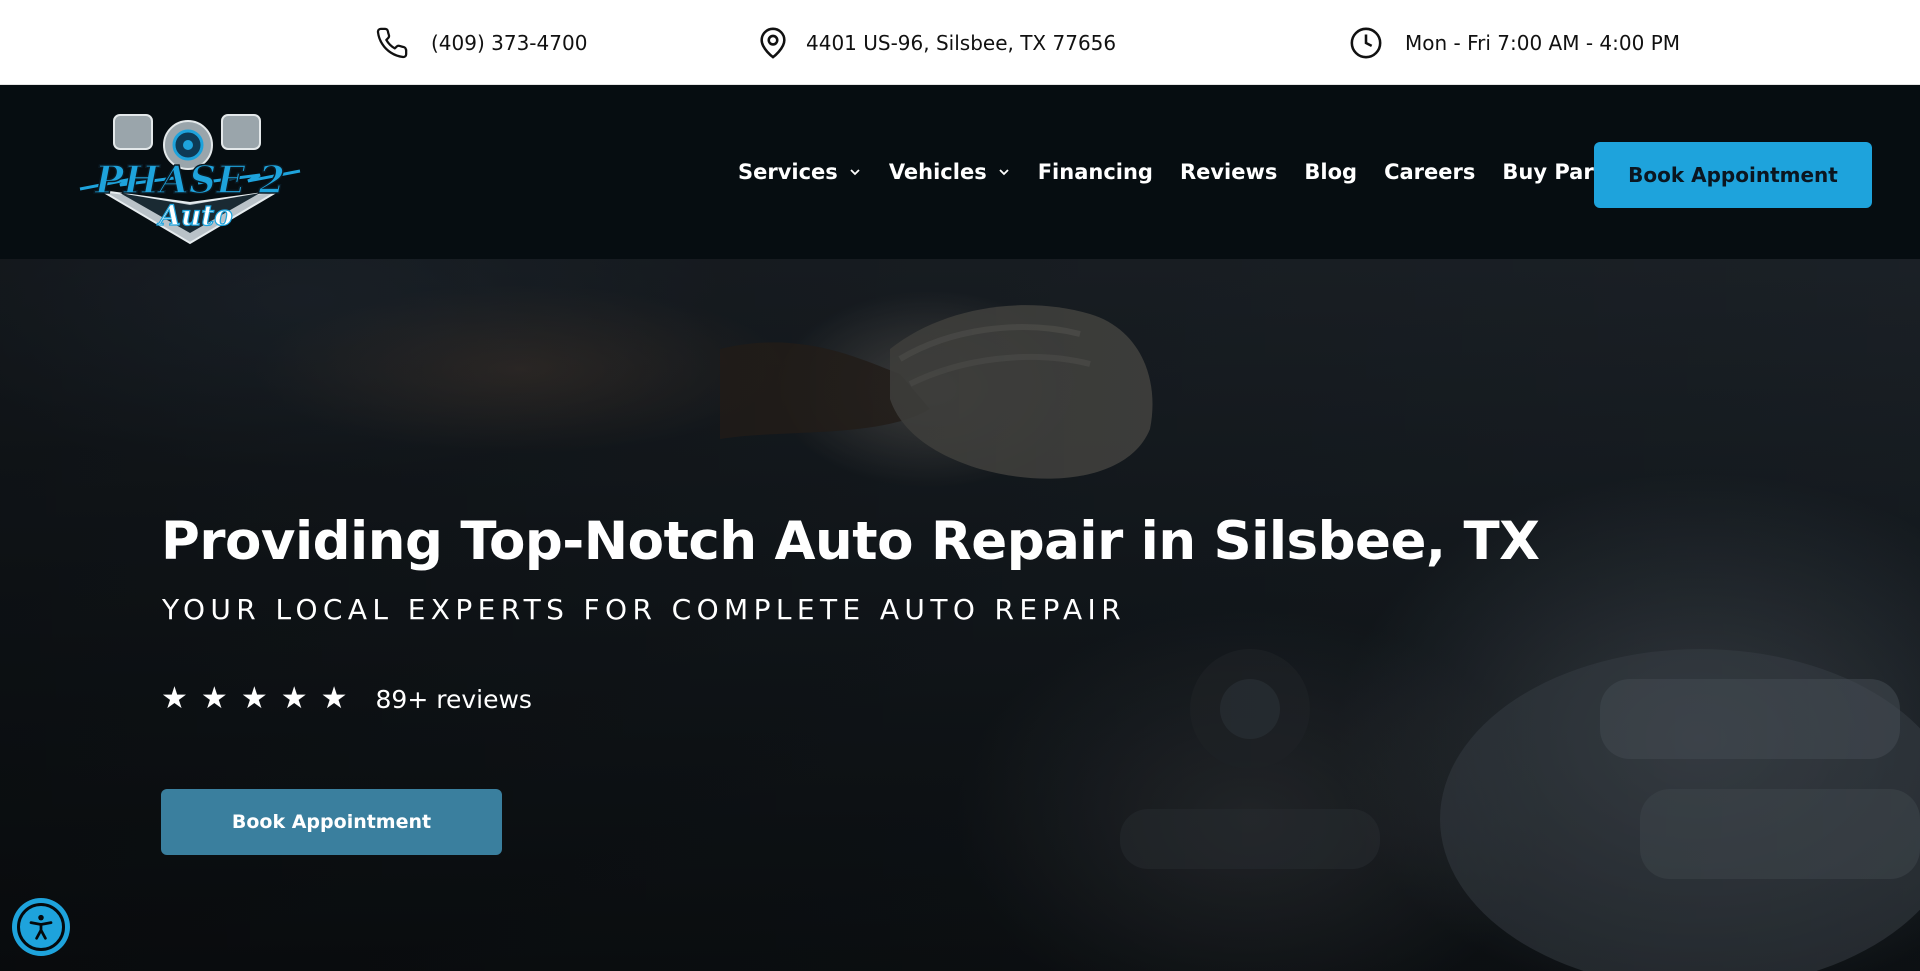 This screenshot has height=971, width=1920. Describe the element at coordinates (938, 172) in the screenshot. I see `nav-item-label: Vehicles` at that location.